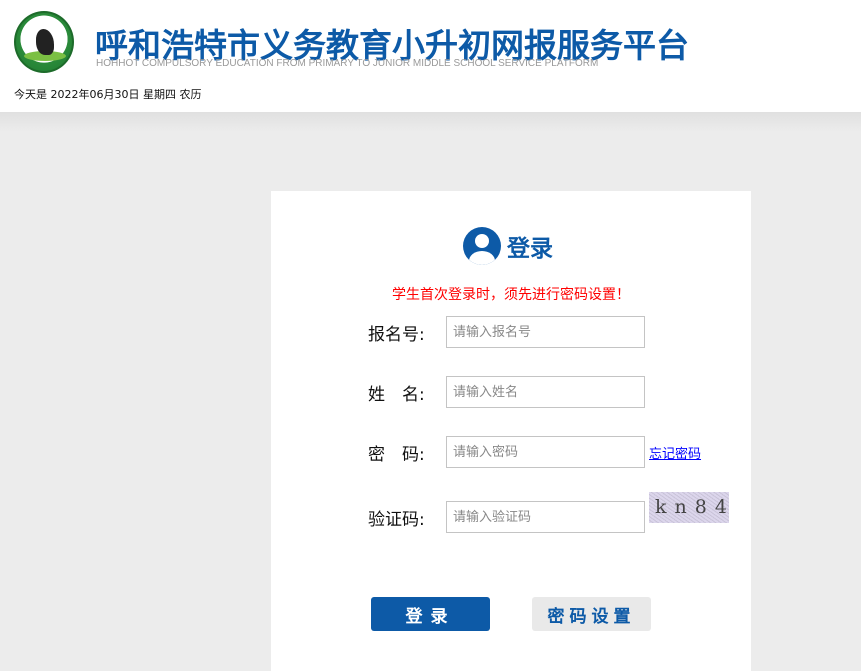 The height and width of the screenshot is (671, 861). I want to click on notice-text: 学生首次登录时，须先进行密码设置！, so click(511, 295).